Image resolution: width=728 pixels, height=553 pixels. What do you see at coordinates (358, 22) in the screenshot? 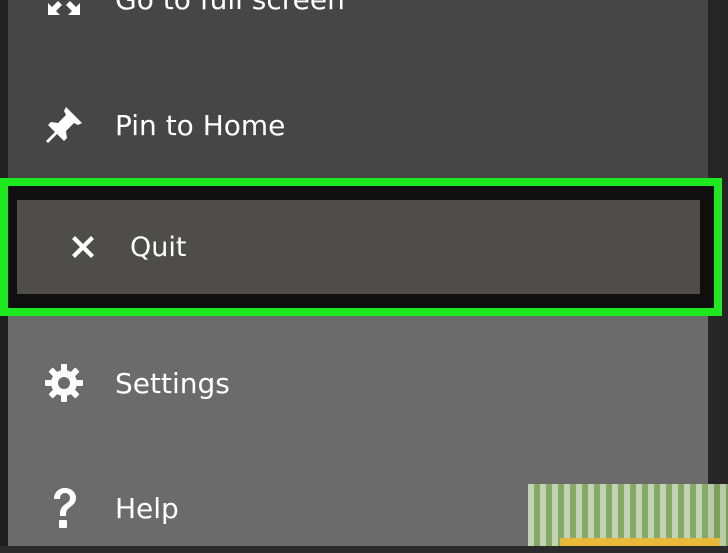
I see `menu-item-fullscreen: Go to full screen` at bounding box center [358, 22].